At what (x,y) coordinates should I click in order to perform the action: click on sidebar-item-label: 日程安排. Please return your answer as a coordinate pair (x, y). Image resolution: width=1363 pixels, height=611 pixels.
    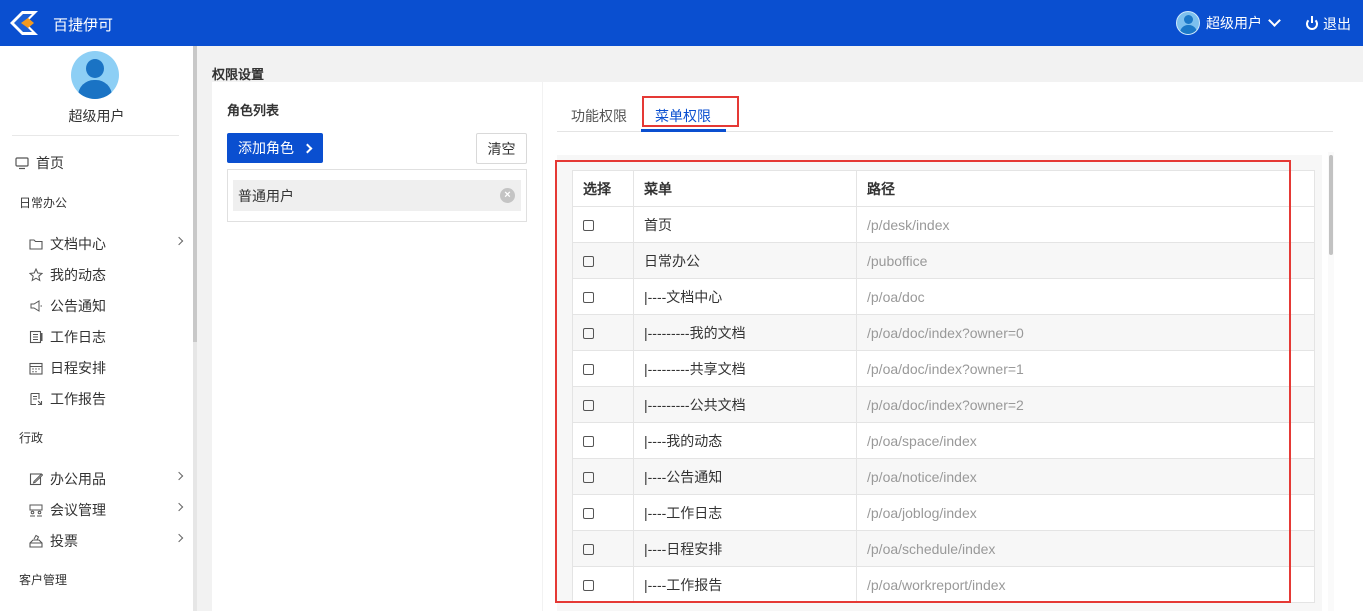
    Looking at the image, I should click on (78, 368).